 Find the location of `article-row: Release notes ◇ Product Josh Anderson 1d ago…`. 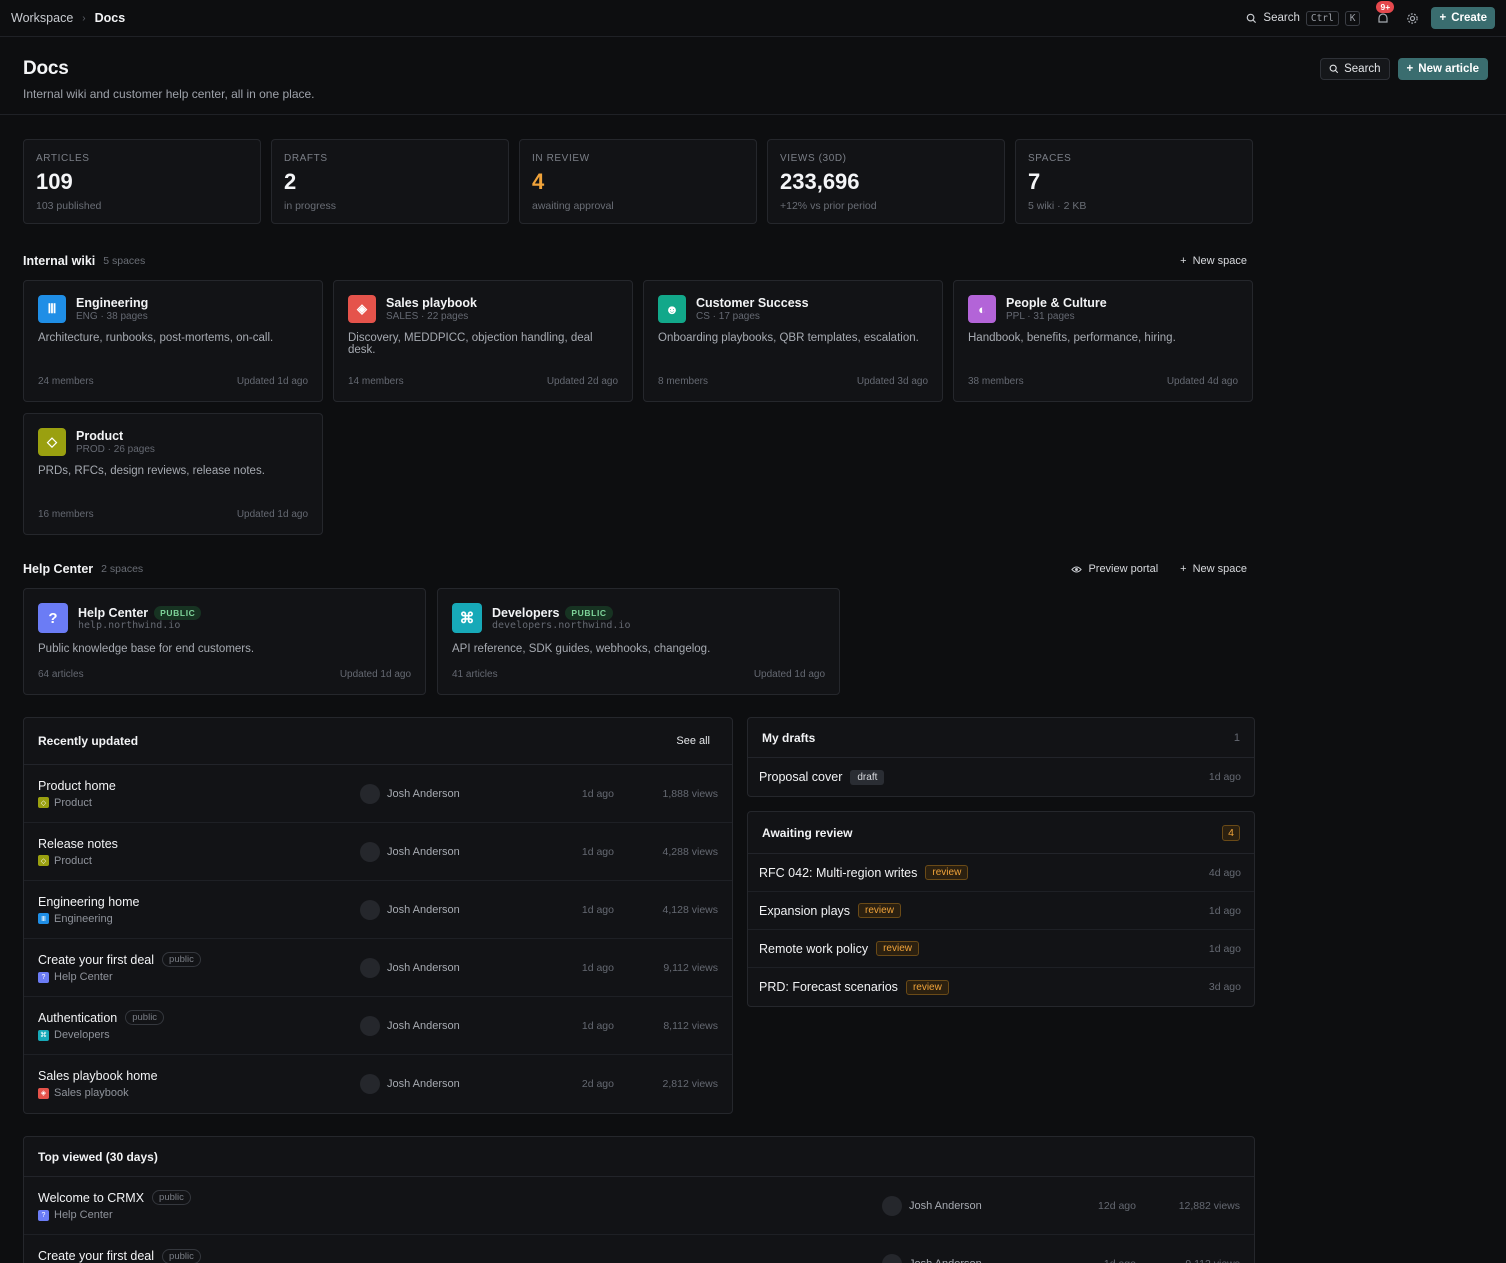

article-row: Release notes ◇ Product Josh Anderson 1d ago… is located at coordinates (378, 852).